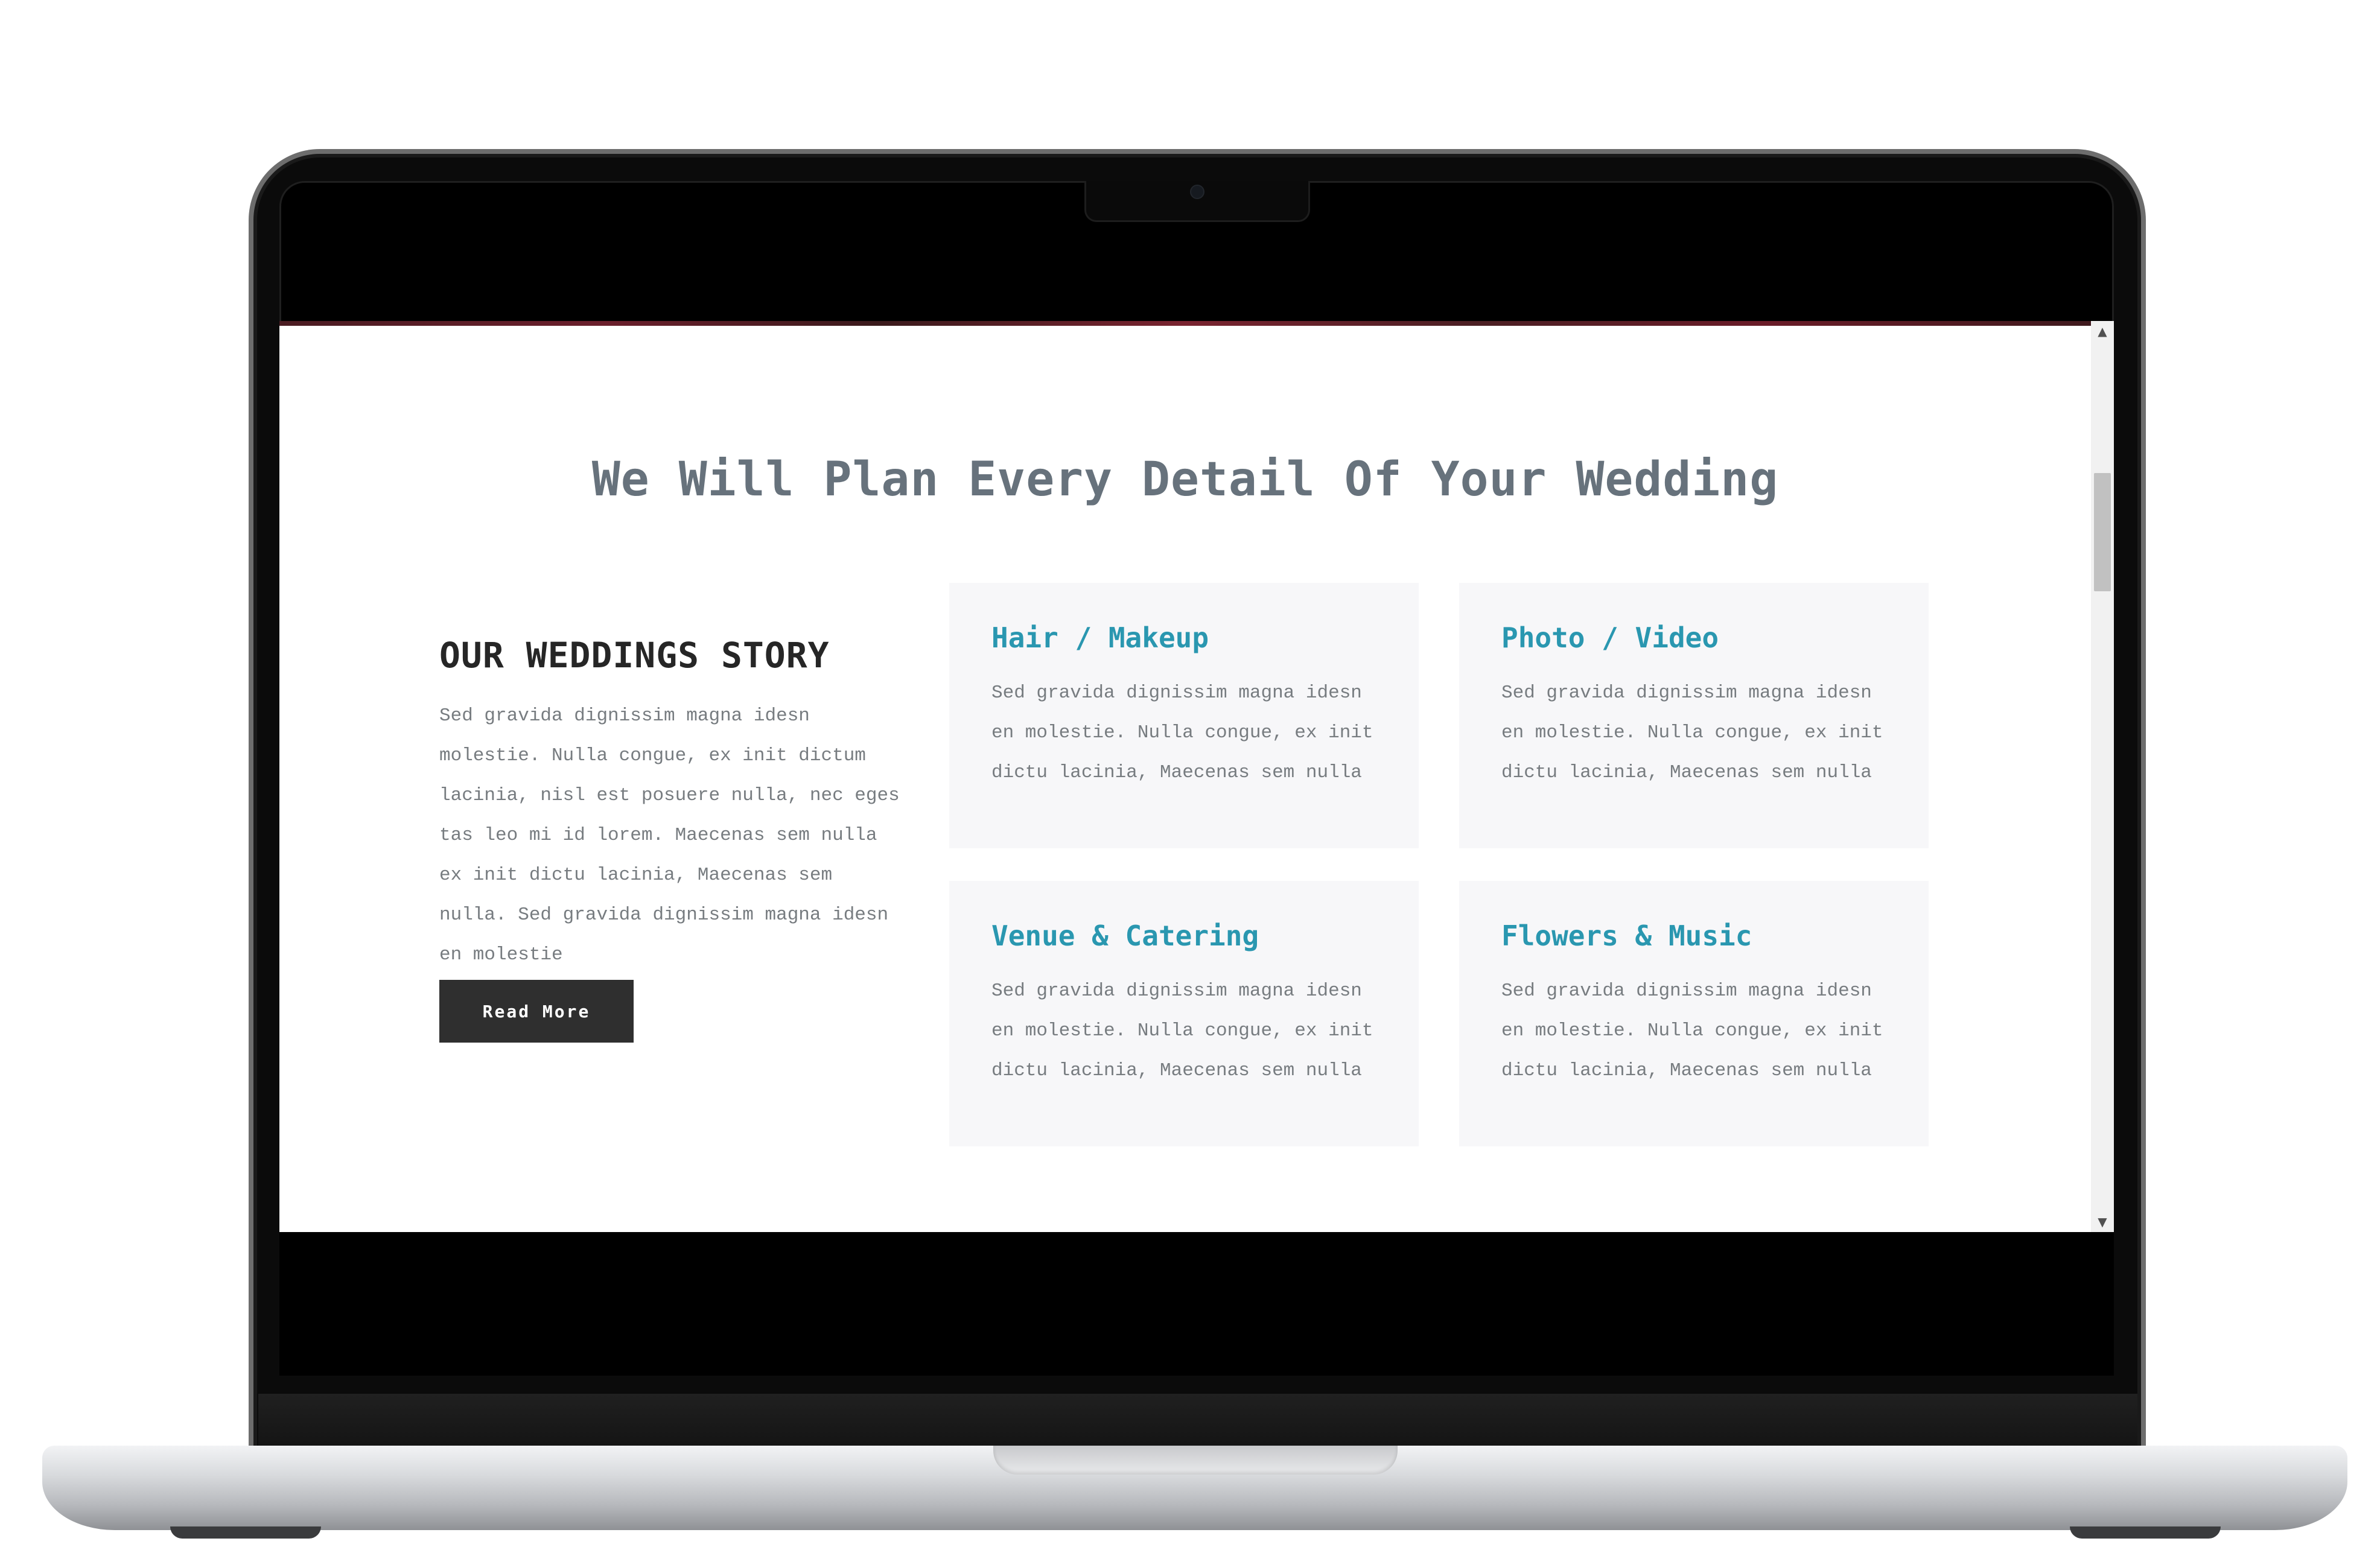 The height and width of the screenshot is (1547, 2380). What do you see at coordinates (1205, 637) in the screenshot?
I see `service-card-title: Hair / Makeup` at bounding box center [1205, 637].